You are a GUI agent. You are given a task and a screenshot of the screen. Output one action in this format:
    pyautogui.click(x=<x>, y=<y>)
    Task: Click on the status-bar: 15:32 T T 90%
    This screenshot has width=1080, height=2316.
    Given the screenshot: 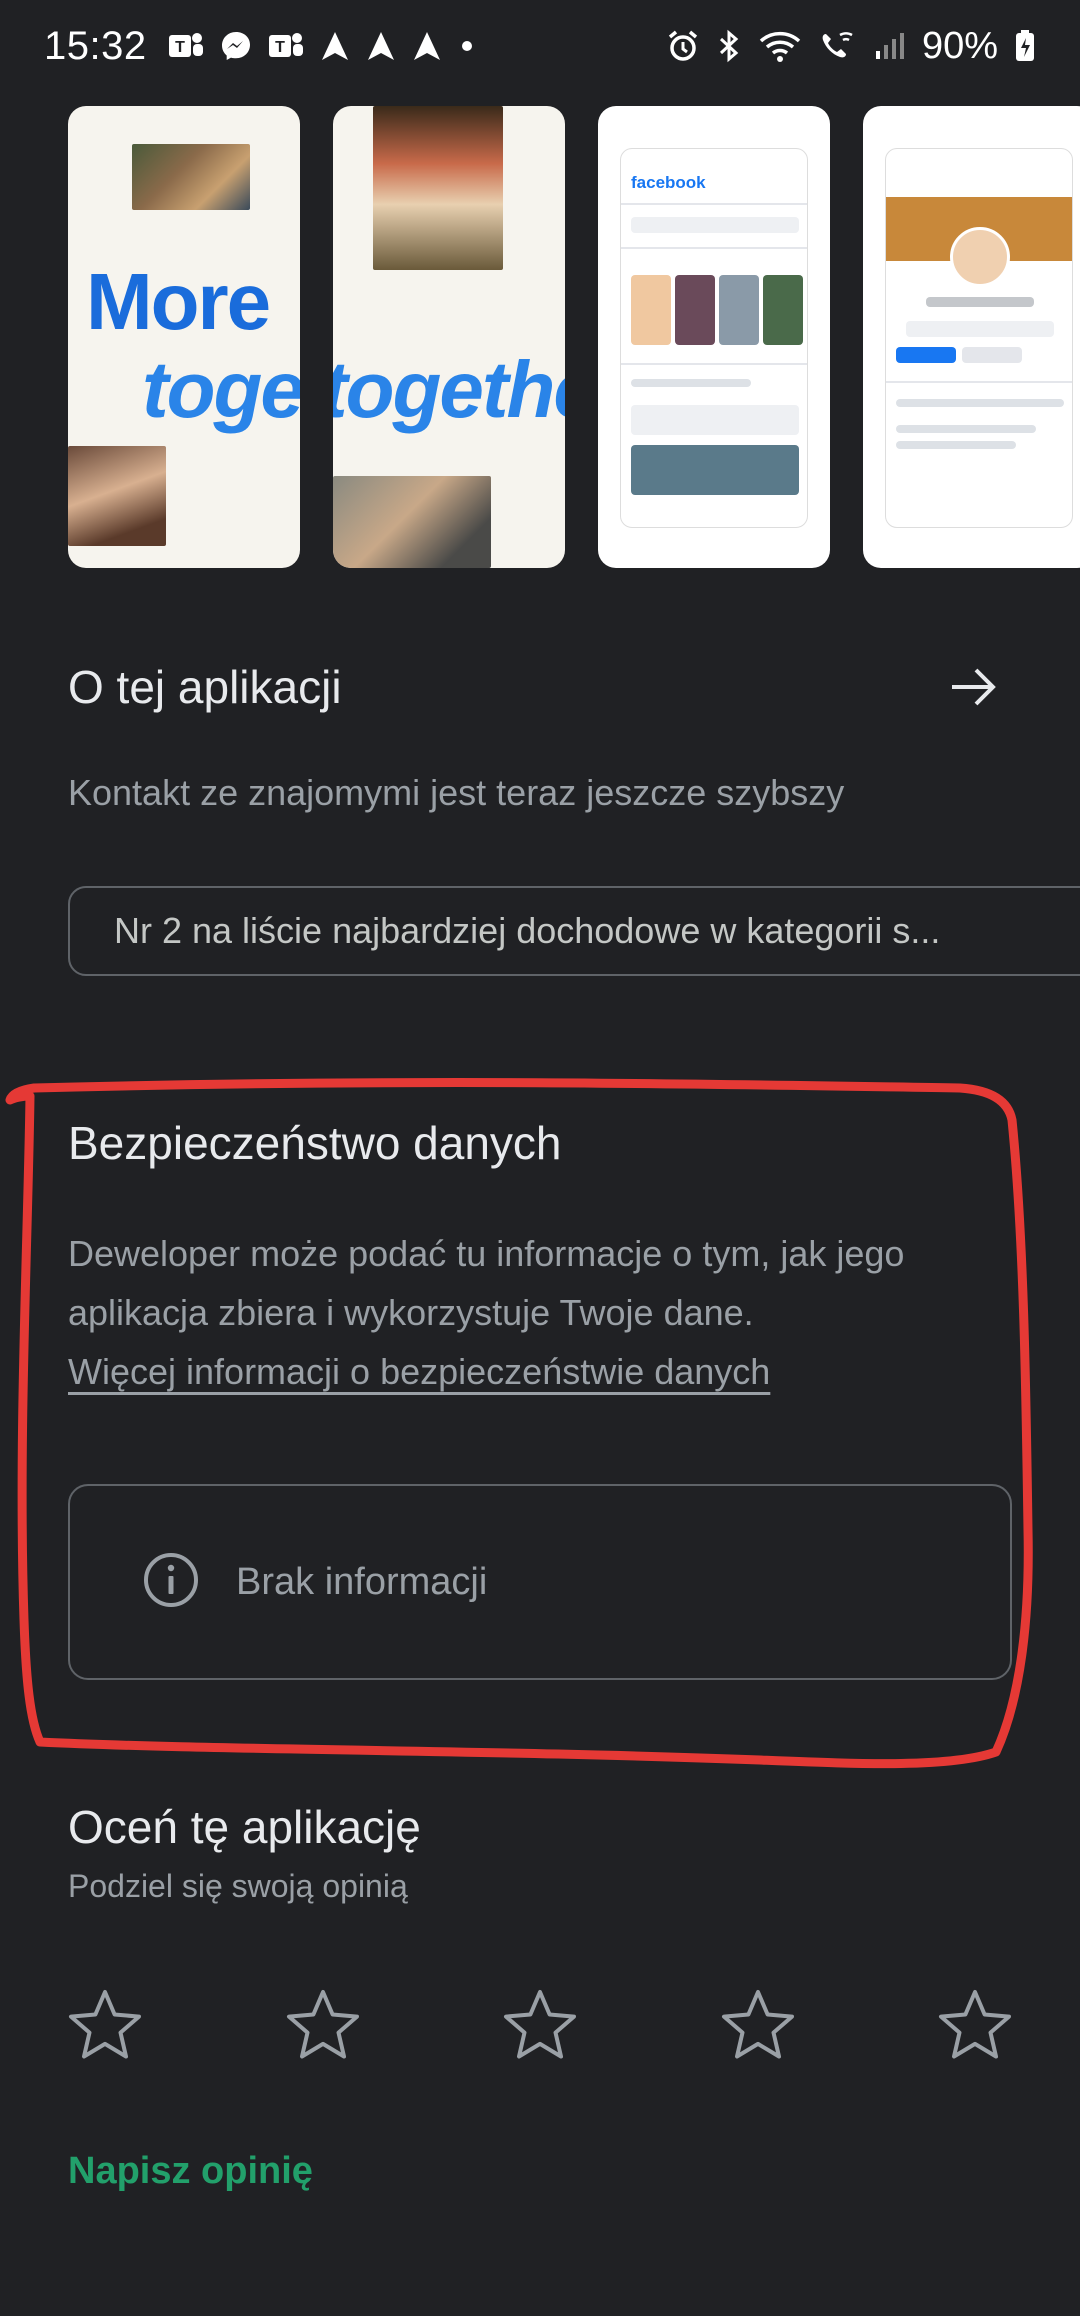 What is the action you would take?
    pyautogui.click(x=540, y=46)
    